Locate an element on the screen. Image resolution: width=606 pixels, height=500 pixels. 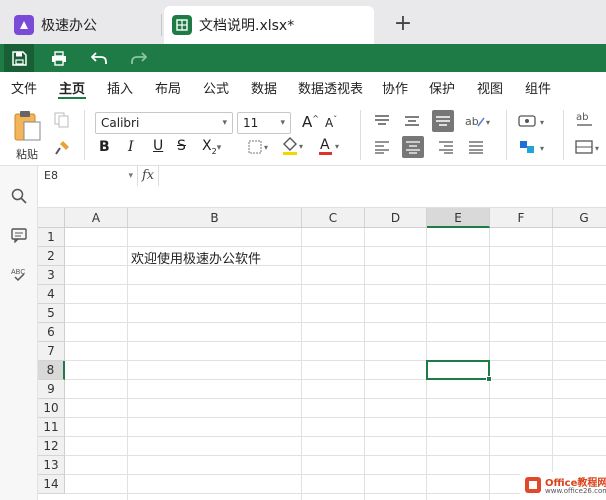
row-header-4: 4 is located at coordinates (51, 294).